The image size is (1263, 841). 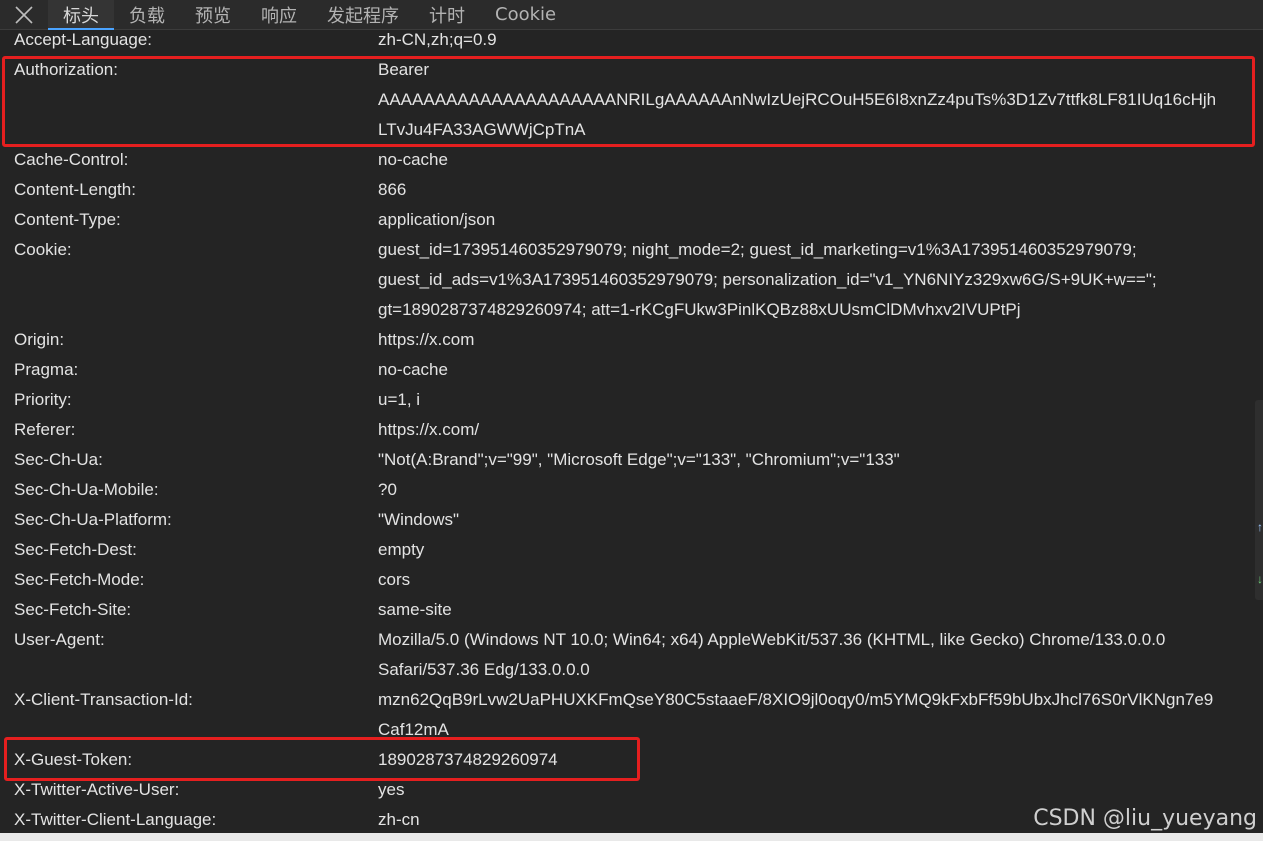 What do you see at coordinates (813, 220) in the screenshot?
I see `header-value: application/json` at bounding box center [813, 220].